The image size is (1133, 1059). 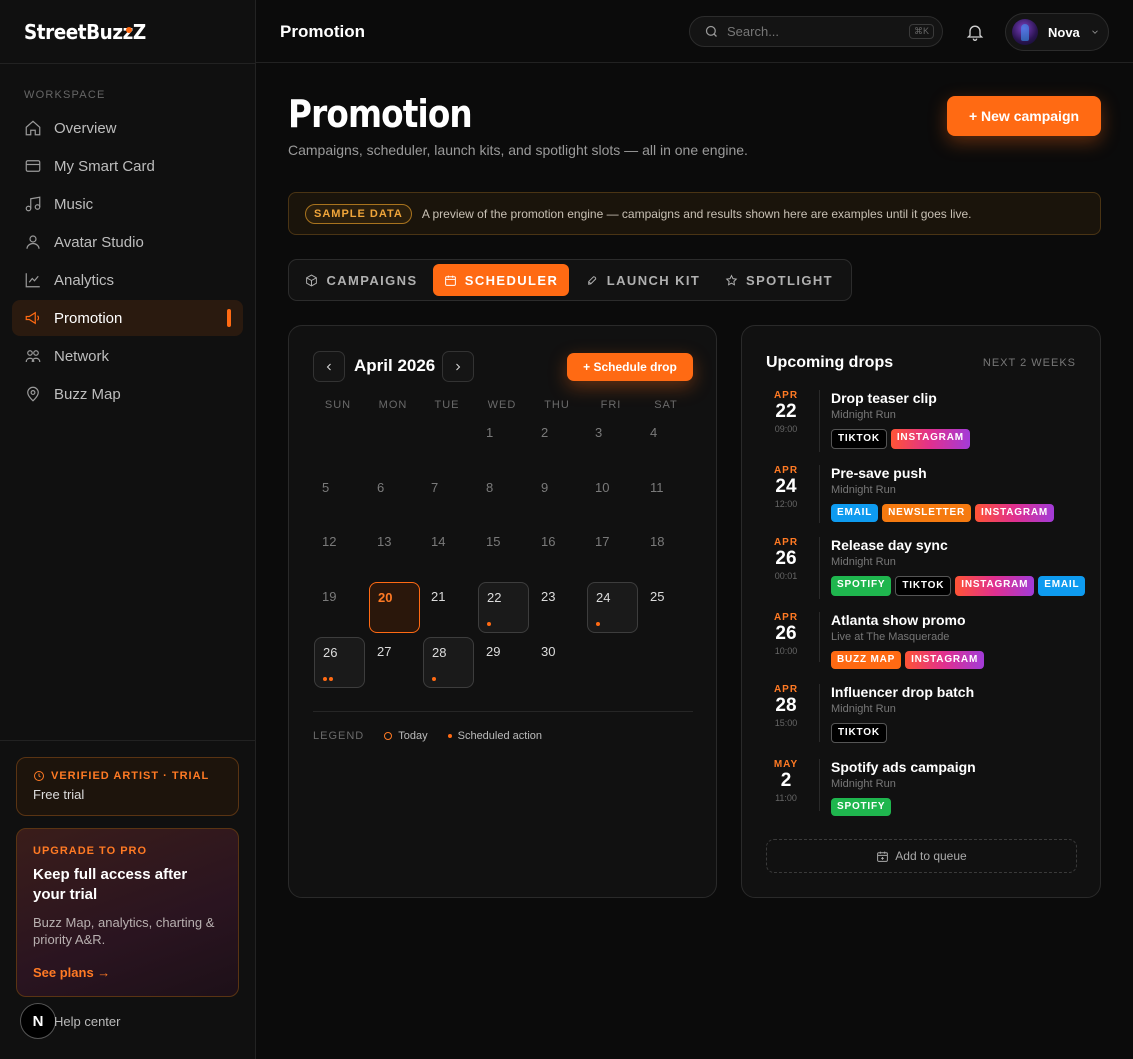 What do you see at coordinates (884, 398) in the screenshot?
I see `drop-title: Drop teaser clip` at bounding box center [884, 398].